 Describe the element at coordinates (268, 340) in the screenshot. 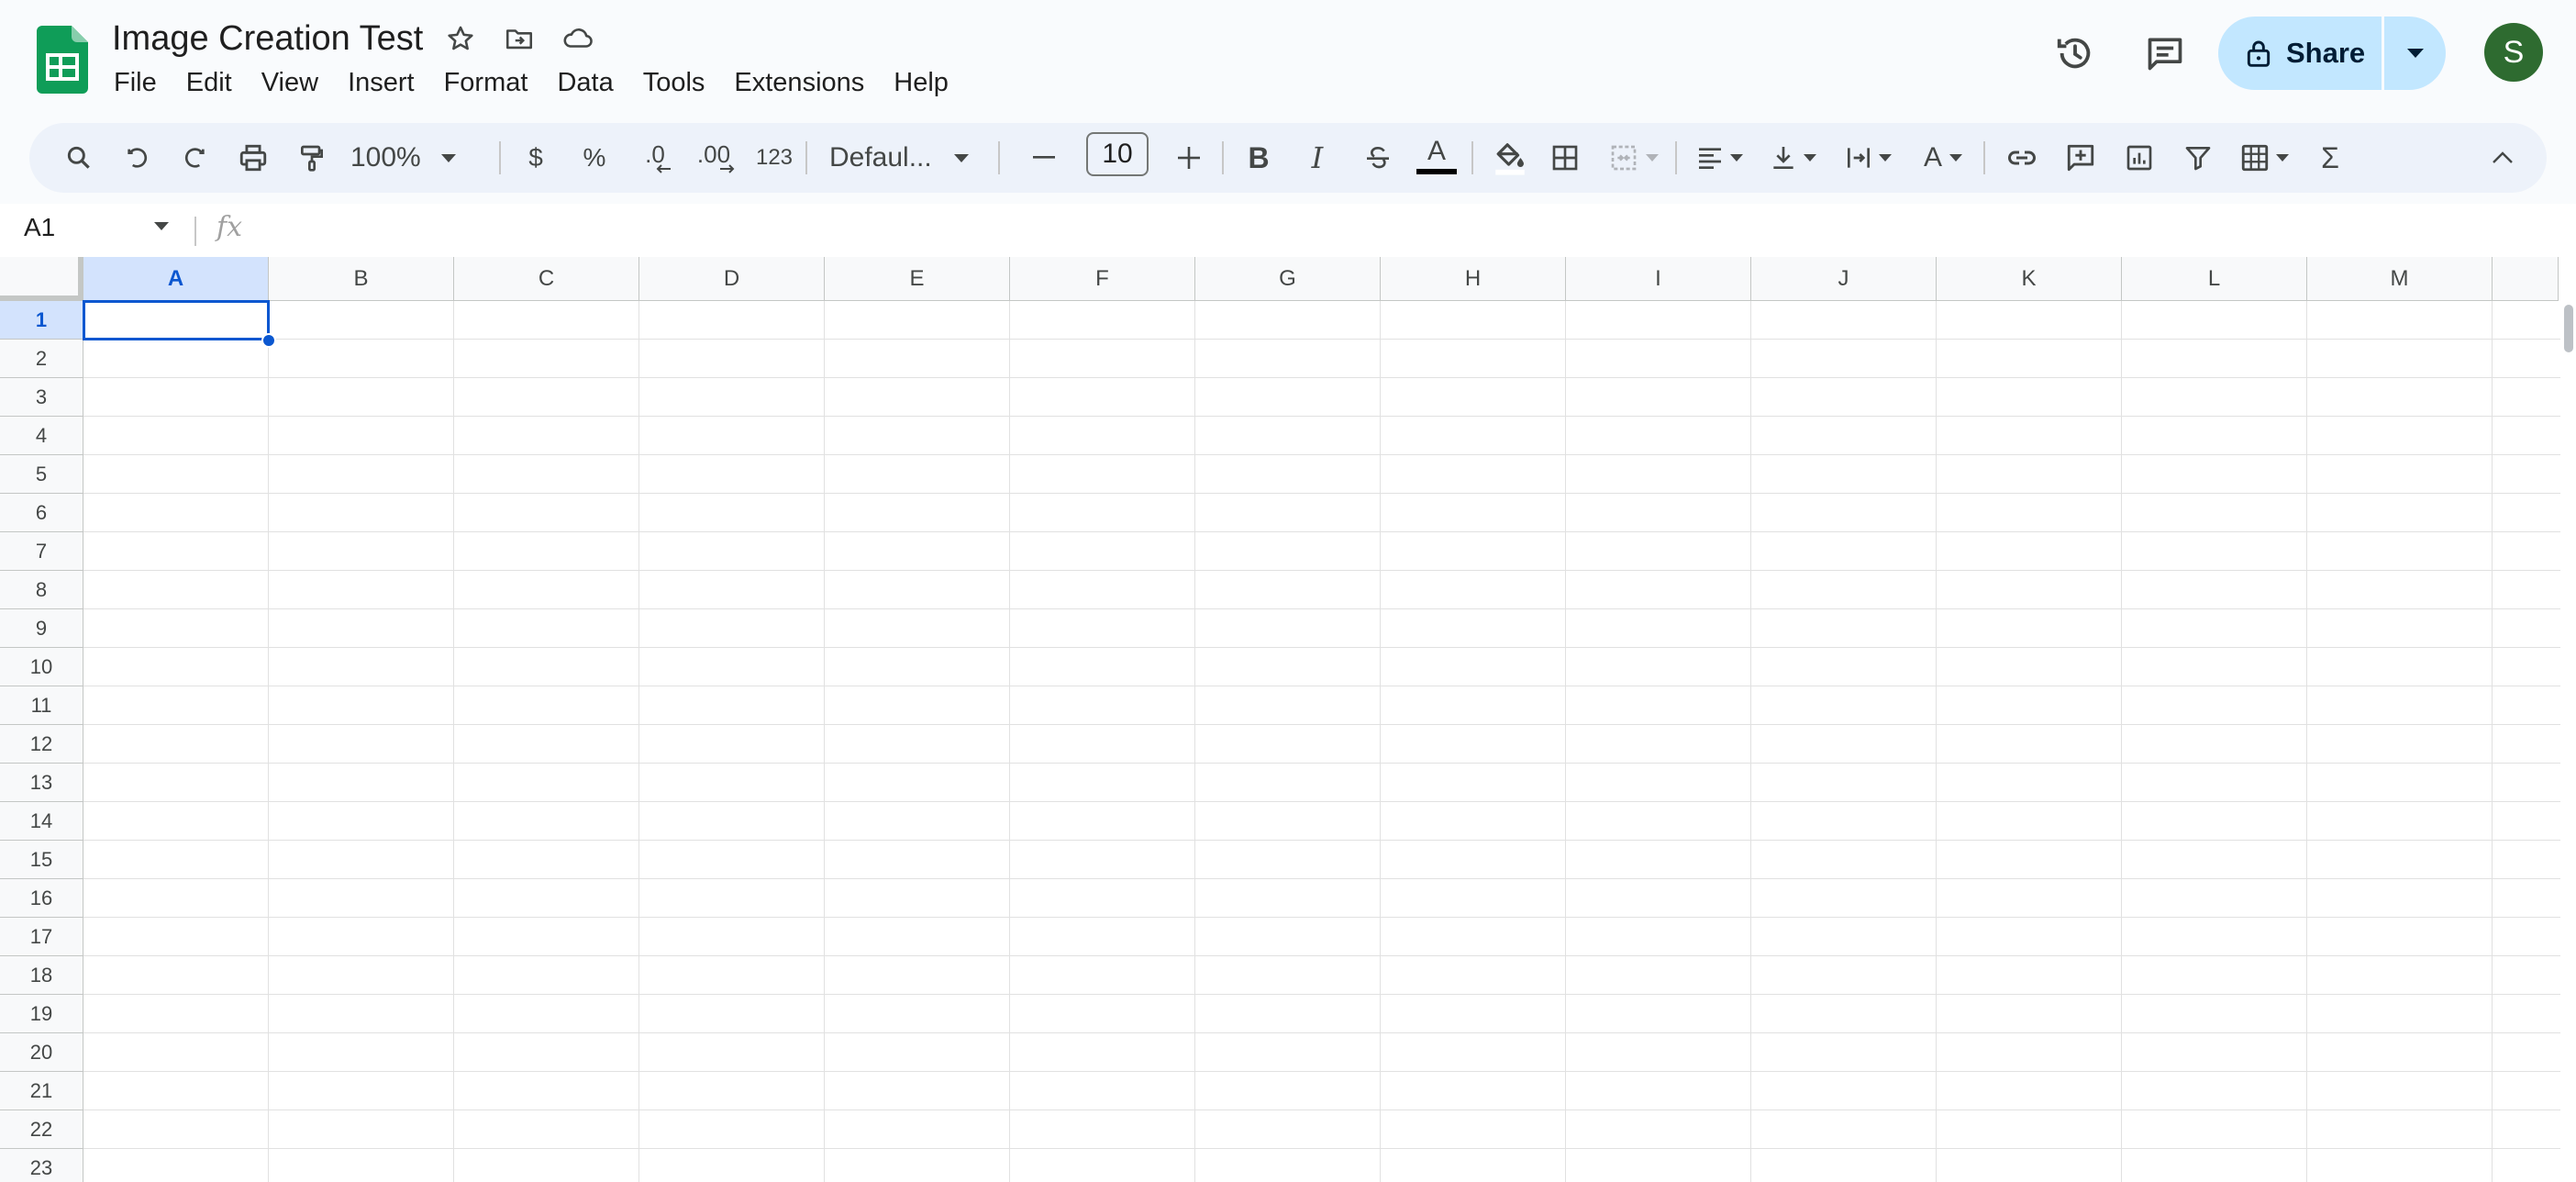

I see `fill-handle` at that location.